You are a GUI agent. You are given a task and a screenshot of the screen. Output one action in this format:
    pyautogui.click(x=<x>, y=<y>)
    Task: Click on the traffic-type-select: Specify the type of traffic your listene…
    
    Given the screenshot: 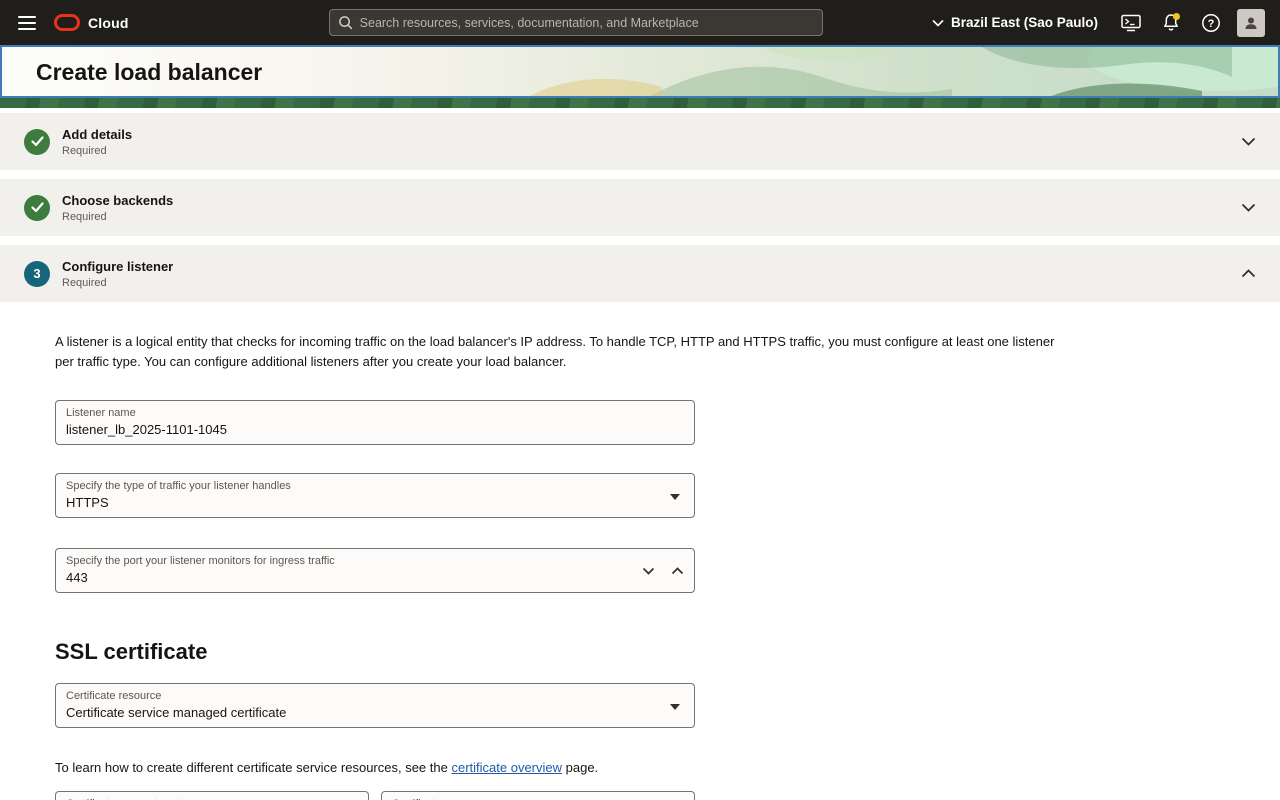 What is the action you would take?
    pyautogui.click(x=375, y=496)
    